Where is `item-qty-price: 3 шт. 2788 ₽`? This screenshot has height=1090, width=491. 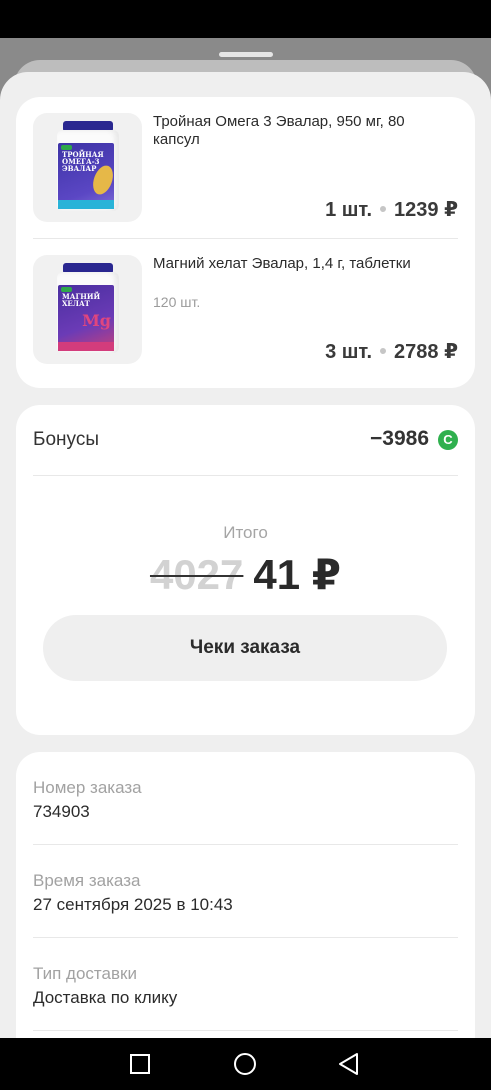
item-qty-price: 3 шт. 2788 ₽ is located at coordinates (391, 351).